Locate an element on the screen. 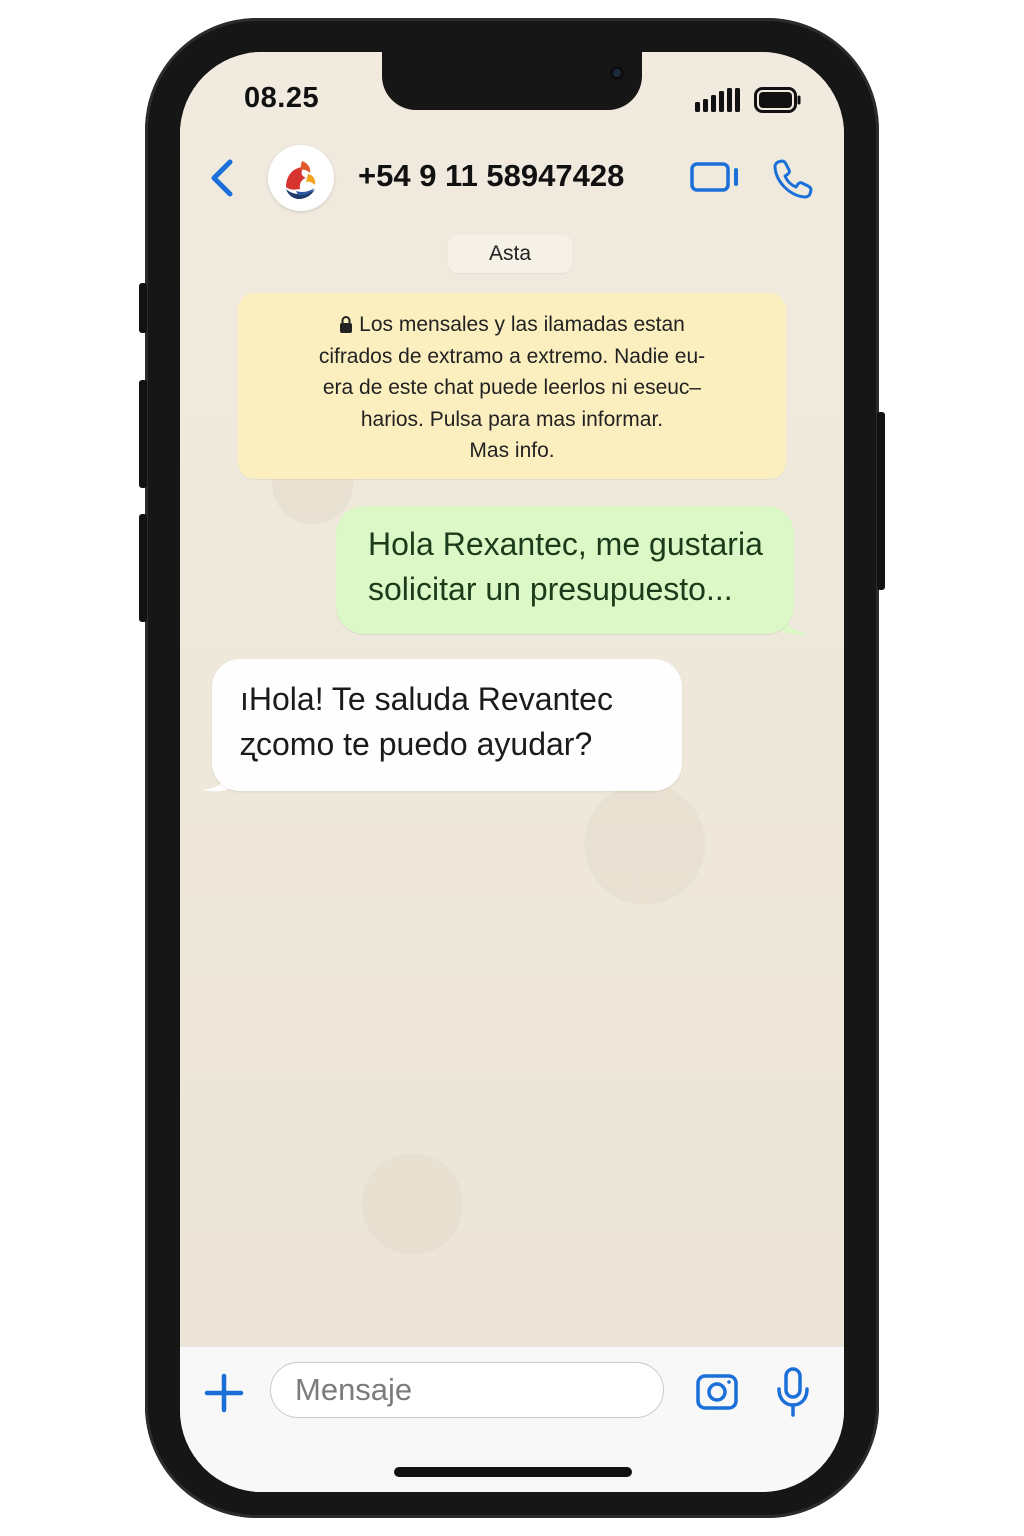 The height and width of the screenshot is (1536, 1024). avatar is located at coordinates (301, 178).